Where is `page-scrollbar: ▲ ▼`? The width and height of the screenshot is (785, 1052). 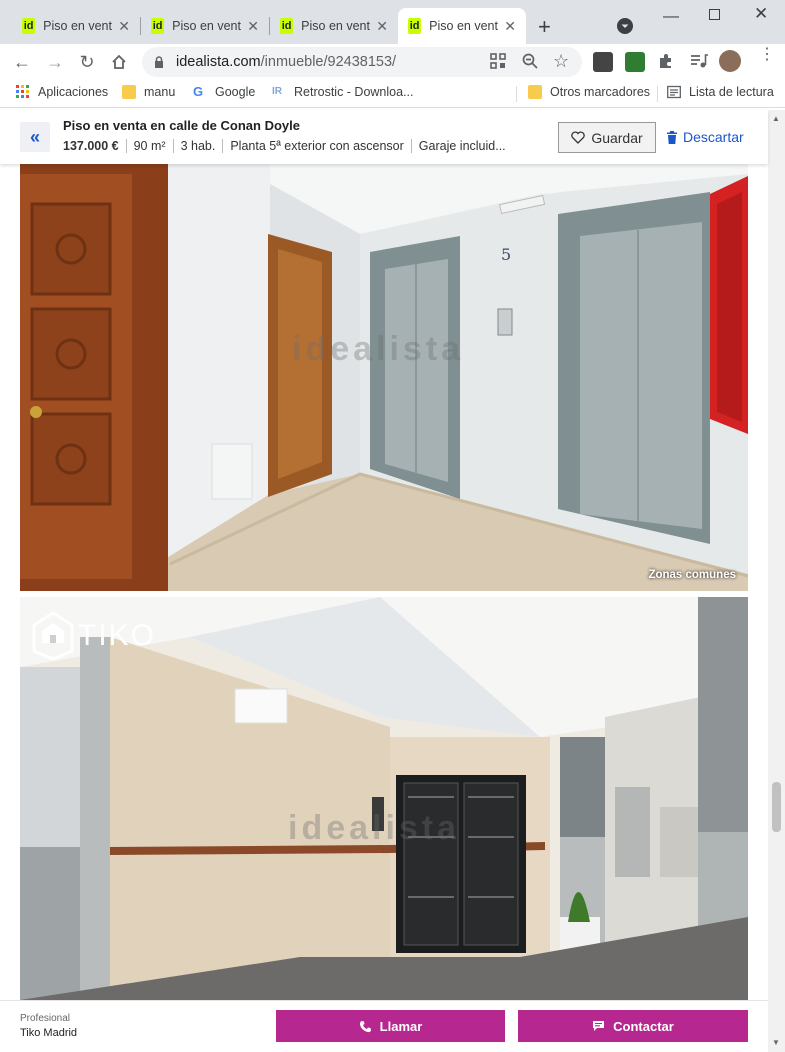 page-scrollbar: ▲ ▼ is located at coordinates (776, 581).